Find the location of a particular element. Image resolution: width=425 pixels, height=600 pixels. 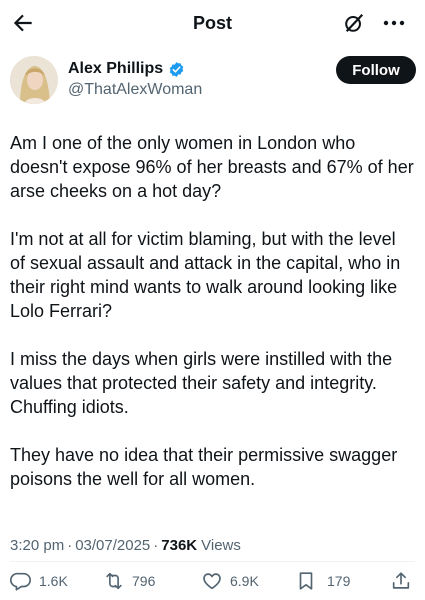

heart-icon is located at coordinates (212, 581).